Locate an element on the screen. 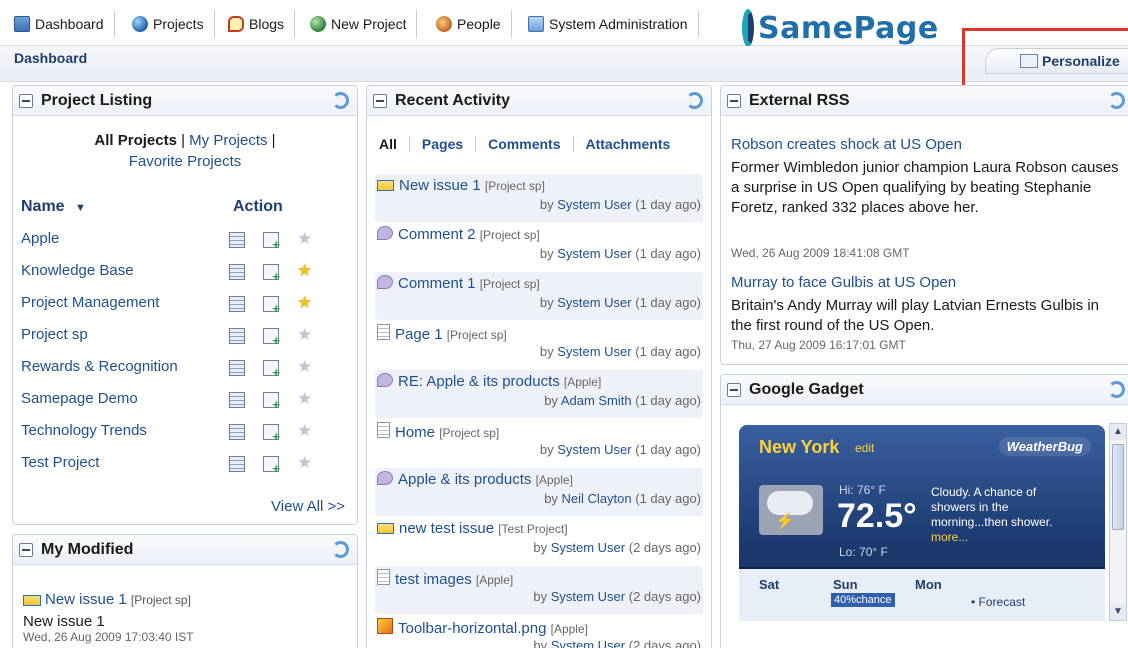 This screenshot has width=1128, height=648. activity-item-title: RE: Apple & its products is located at coordinates (479, 381).